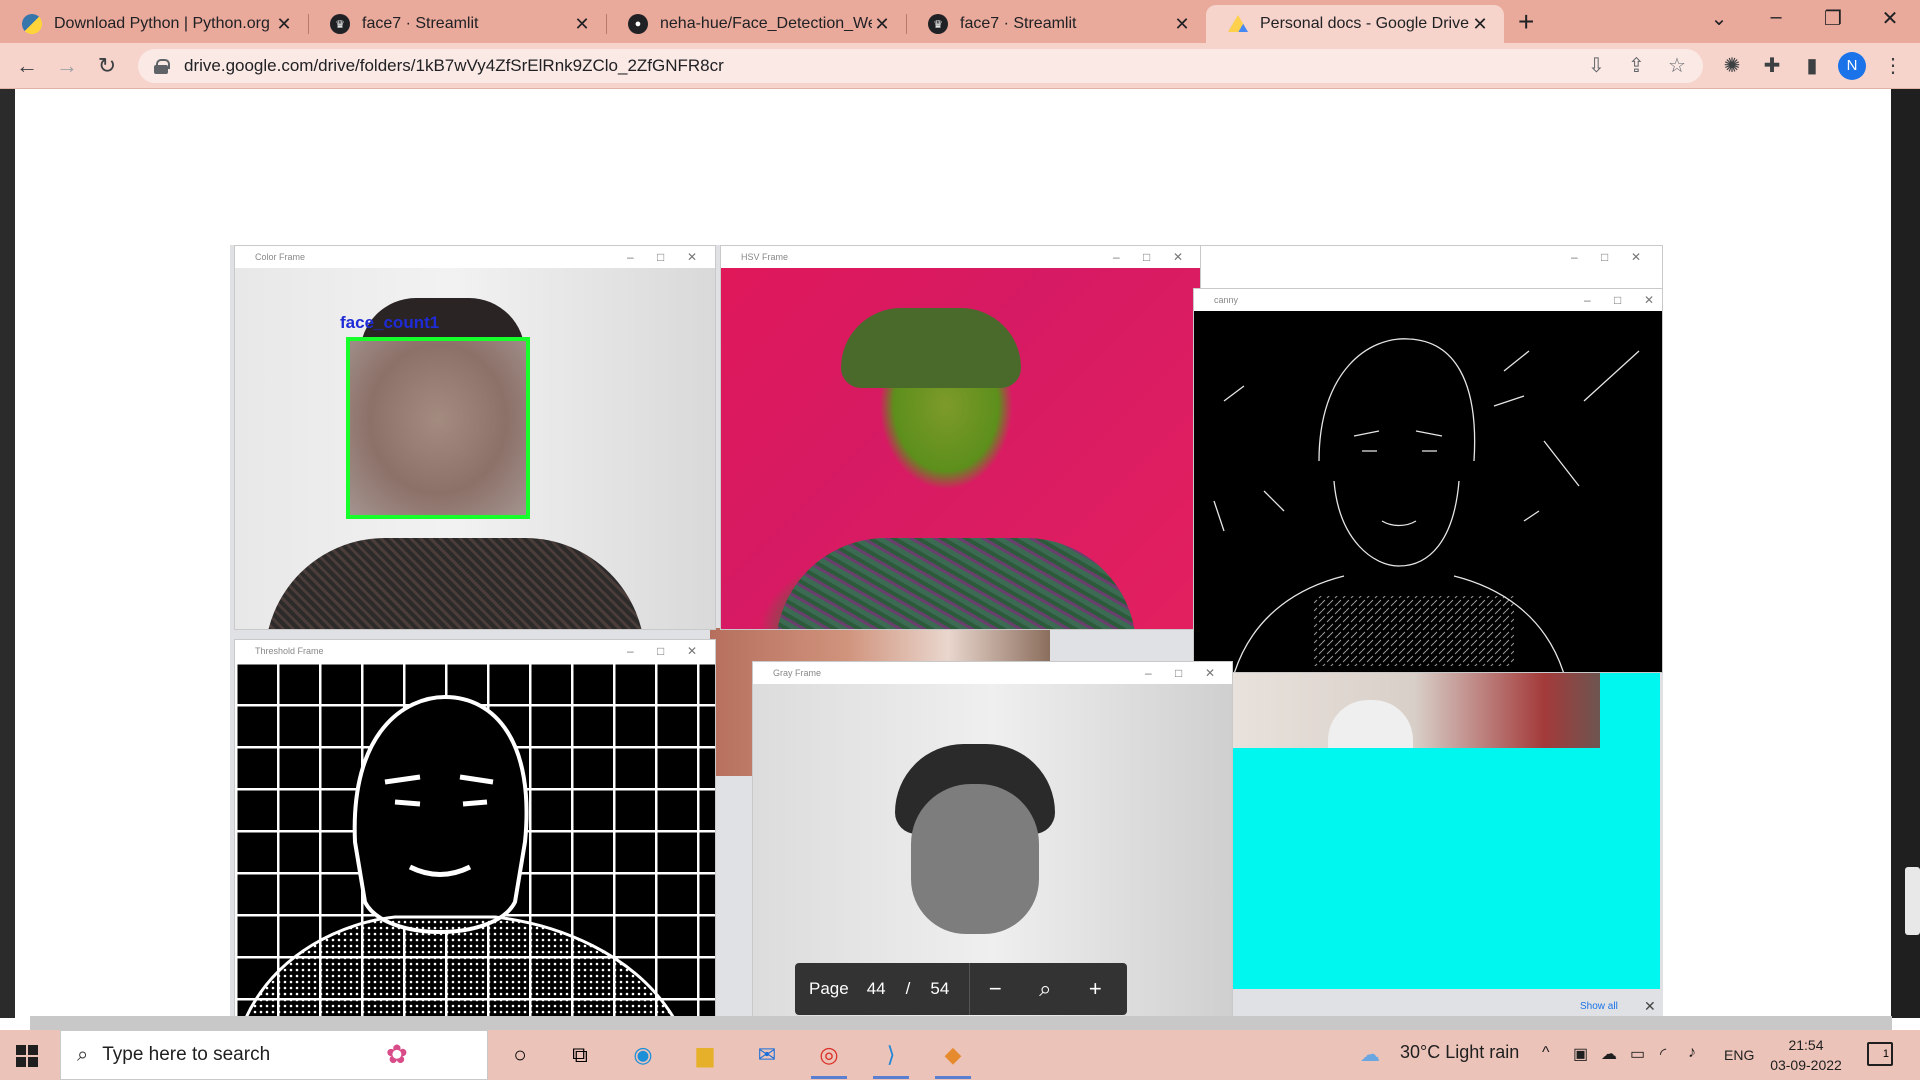  I want to click on search-placeholder: Type here to search, so click(186, 1055).